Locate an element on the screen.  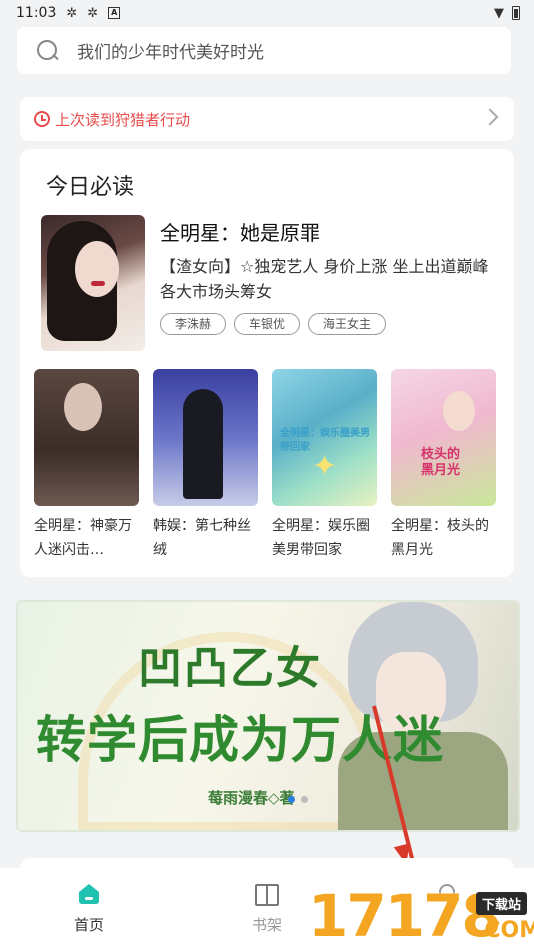
cover-face is located at coordinates (97, 269).